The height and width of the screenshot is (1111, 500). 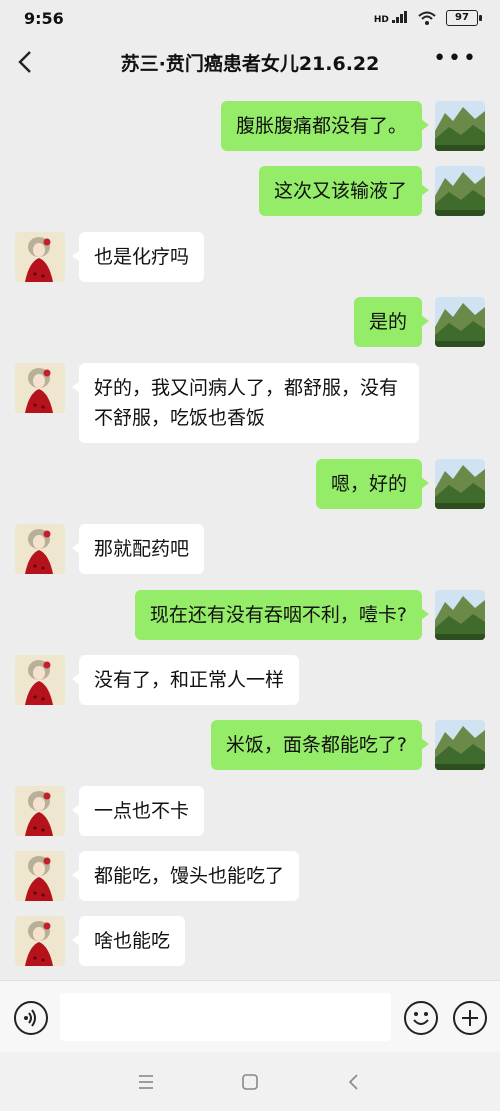 I want to click on message-bubble: 腹胀腹痛都没有了。, so click(x=325, y=126).